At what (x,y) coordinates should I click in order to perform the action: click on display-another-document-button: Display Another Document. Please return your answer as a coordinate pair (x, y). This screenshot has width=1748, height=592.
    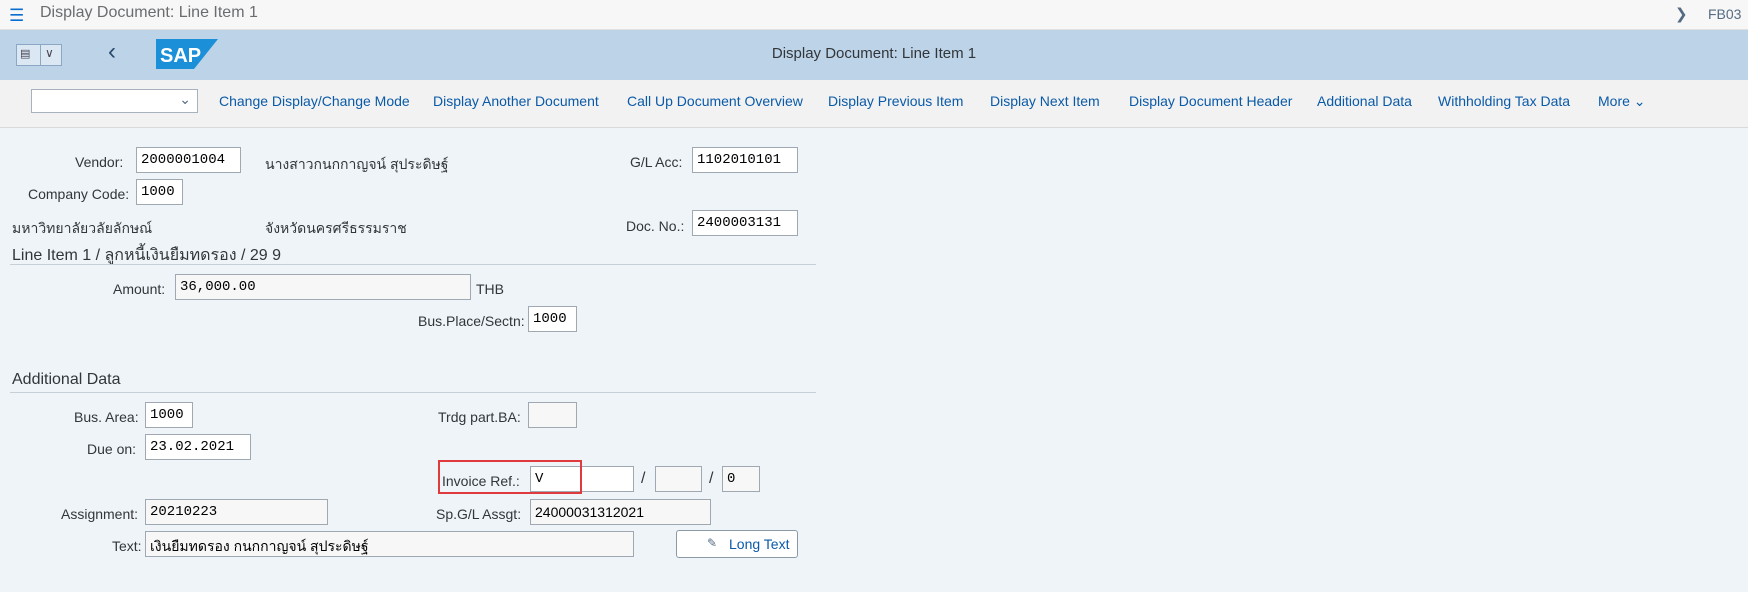
    Looking at the image, I should click on (516, 101).